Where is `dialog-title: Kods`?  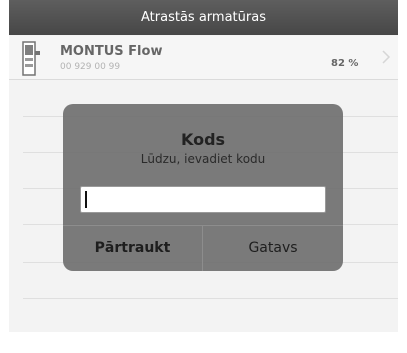 dialog-title: Kods is located at coordinates (203, 139).